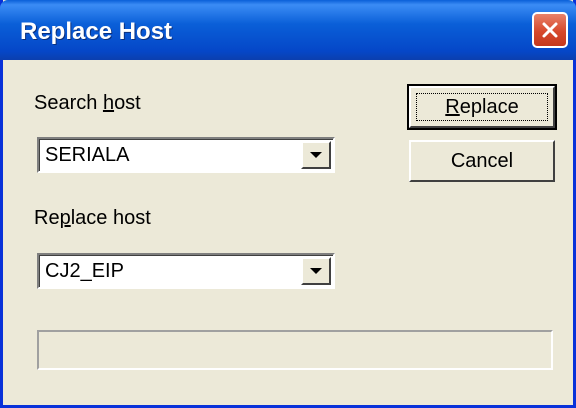 Image resolution: width=576 pixels, height=408 pixels. What do you see at coordinates (295, 350) in the screenshot?
I see `progress-bar` at bounding box center [295, 350].